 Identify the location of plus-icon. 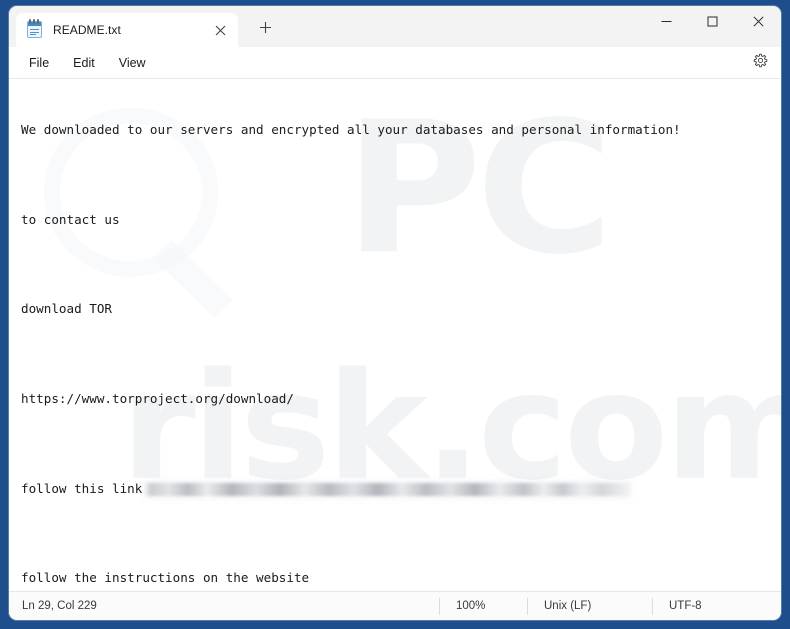
(265, 30).